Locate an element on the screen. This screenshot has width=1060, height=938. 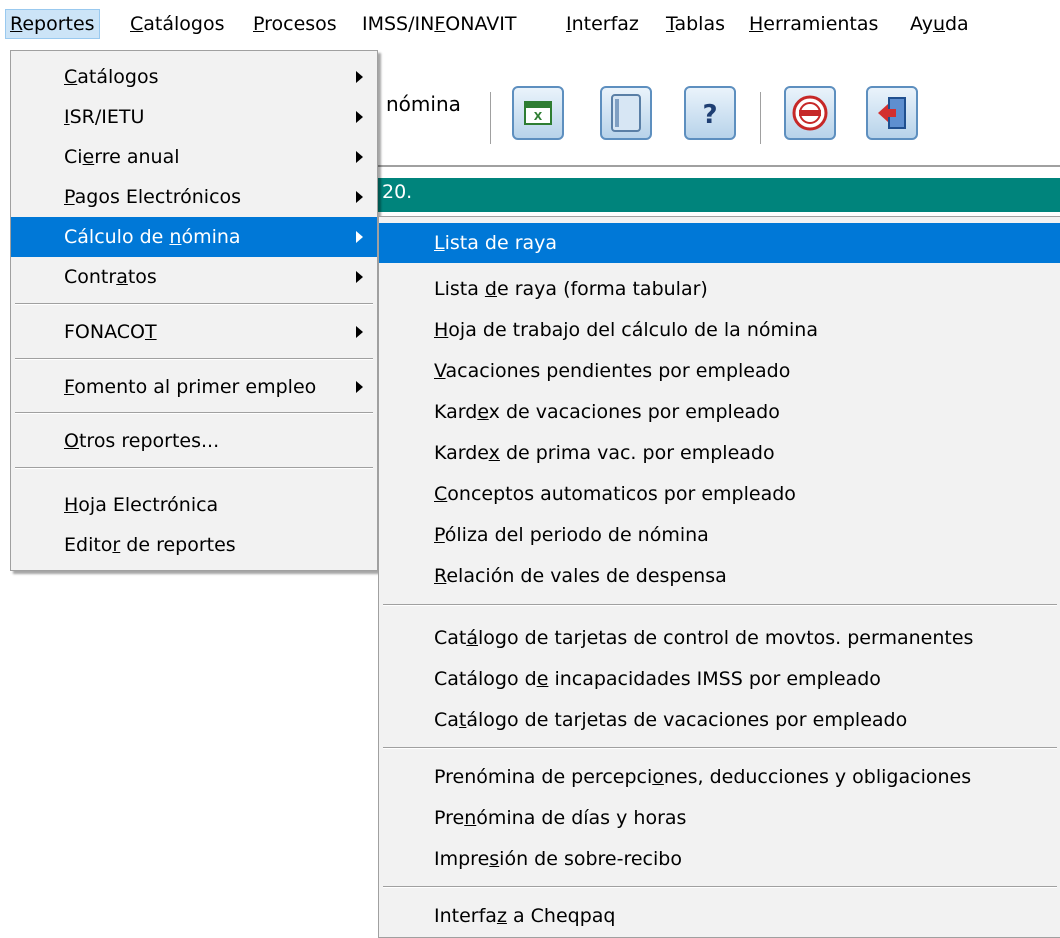
menu-item-label: Fomento al primer empleo is located at coordinates (190, 387).